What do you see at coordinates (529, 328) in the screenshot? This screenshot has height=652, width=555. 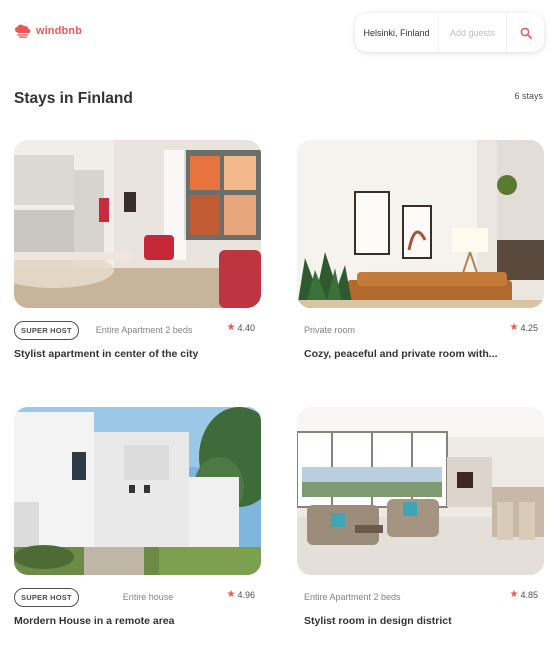 I see `rating-value: 4.25` at bounding box center [529, 328].